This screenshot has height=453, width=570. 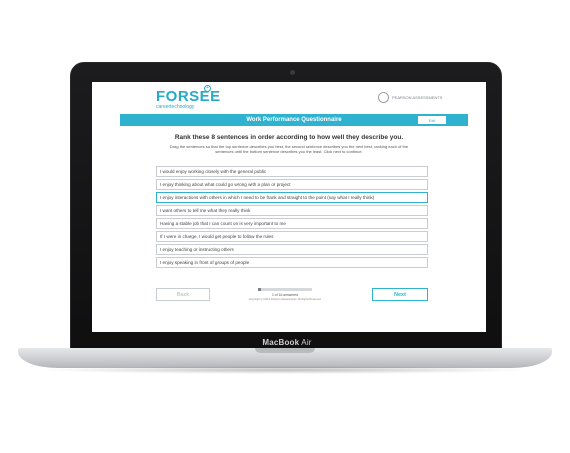 I want to click on laptop-notch, so click(x=285, y=350).